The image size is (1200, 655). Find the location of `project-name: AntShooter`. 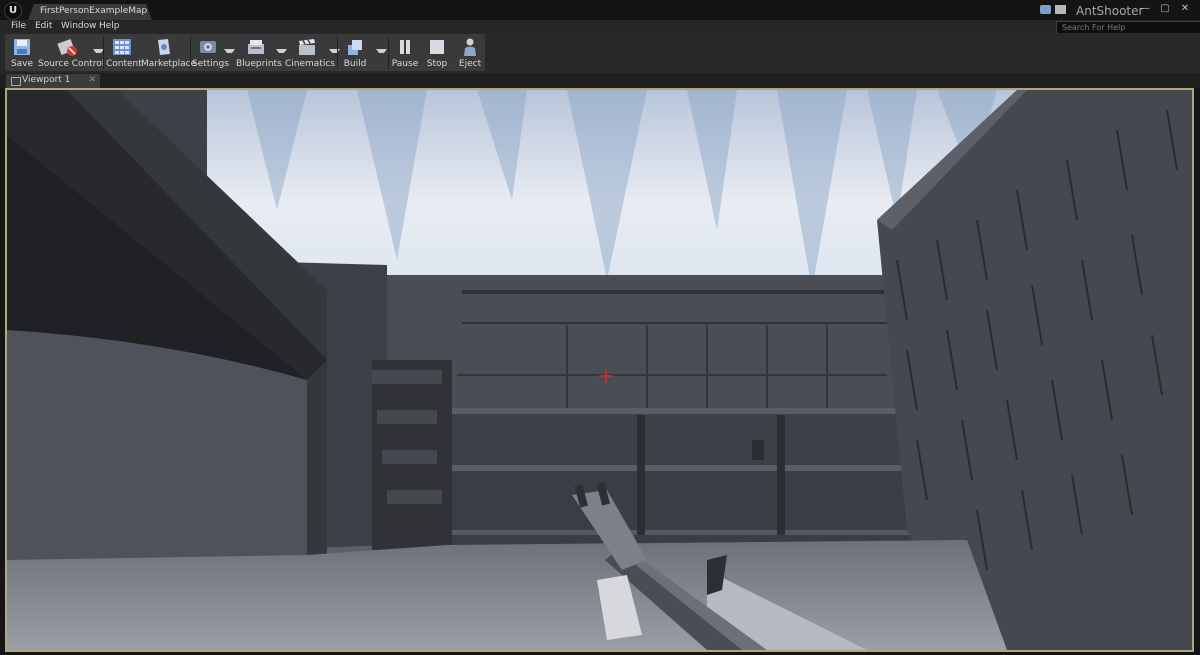

project-name: AntShooter is located at coordinates (1110, 11).